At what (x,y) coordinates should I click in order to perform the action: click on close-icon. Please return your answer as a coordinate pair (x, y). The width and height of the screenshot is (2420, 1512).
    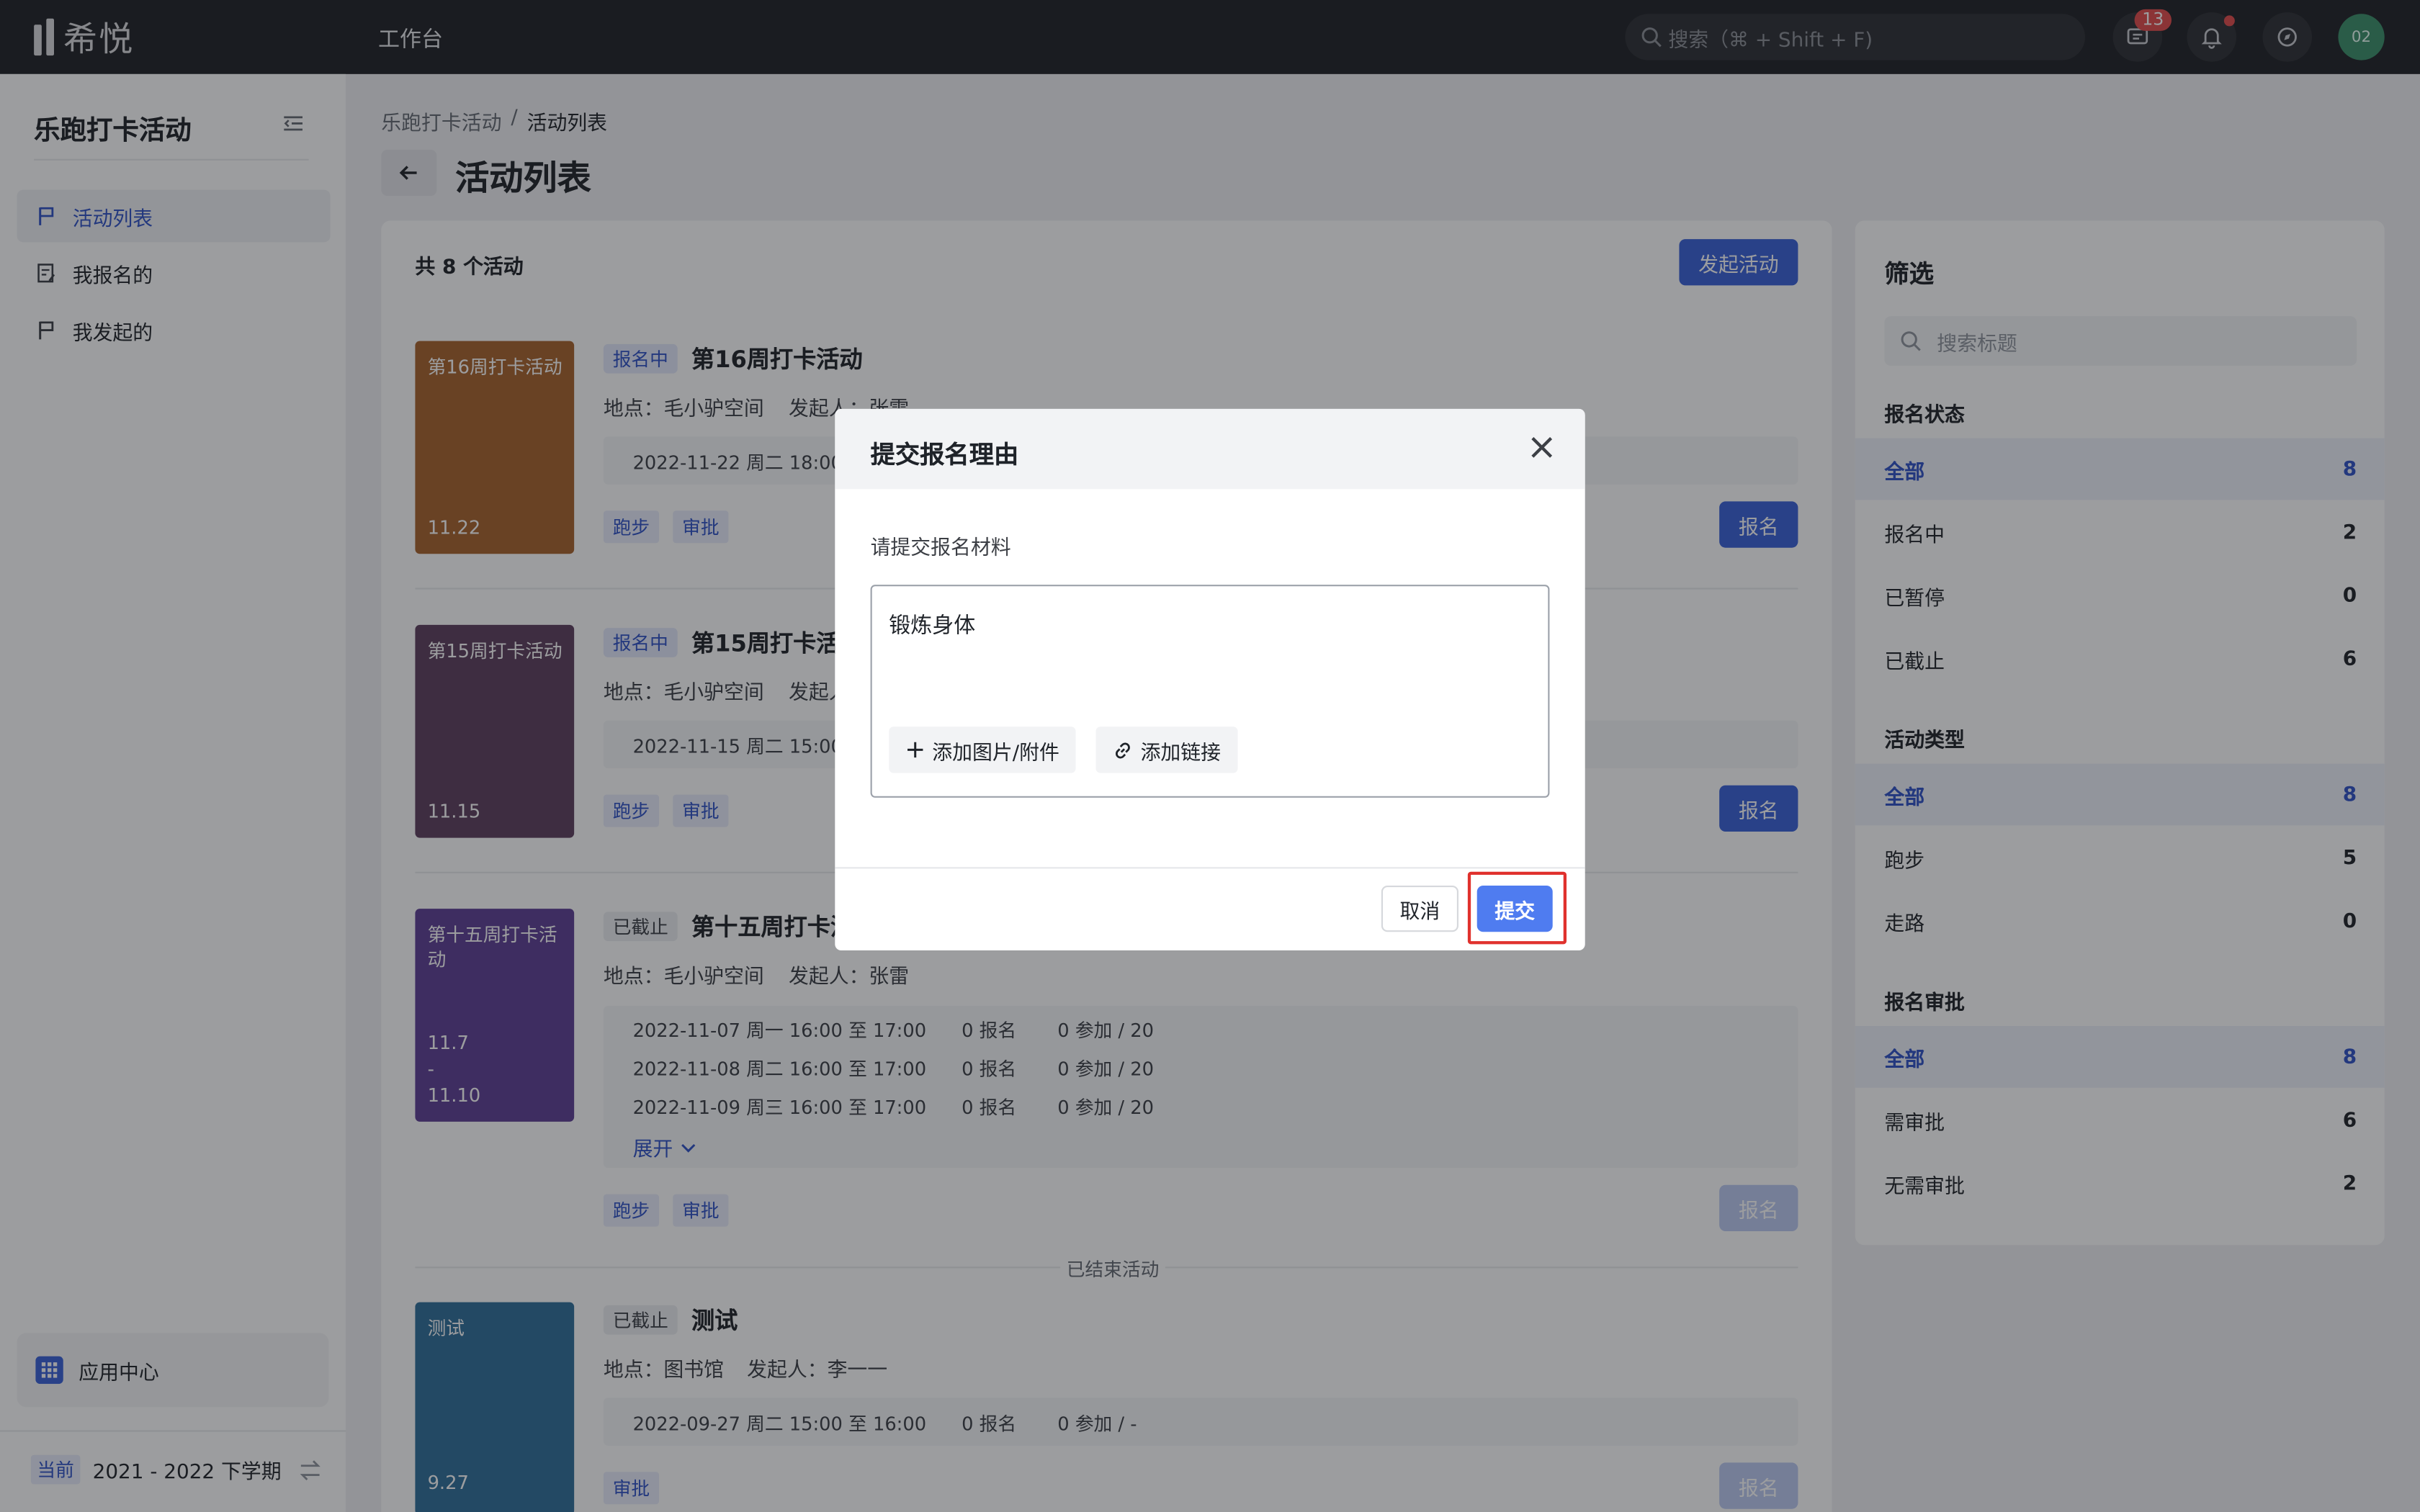
    Looking at the image, I should click on (1542, 447).